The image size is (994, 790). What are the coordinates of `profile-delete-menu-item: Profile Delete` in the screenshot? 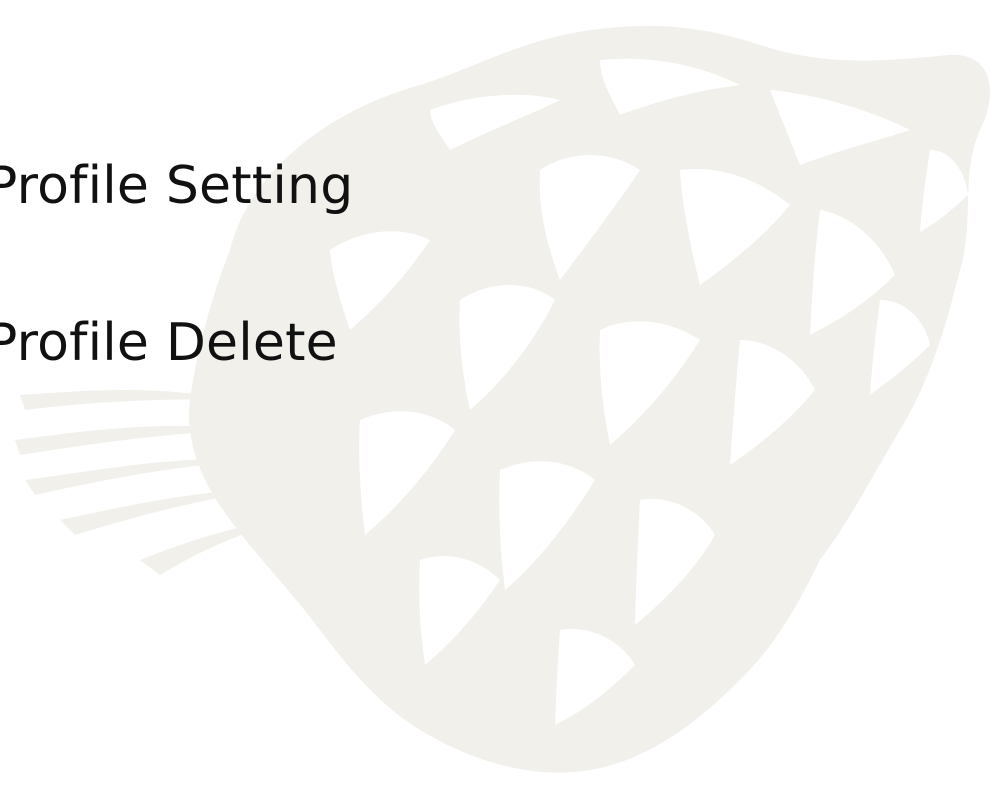 It's located at (169, 343).